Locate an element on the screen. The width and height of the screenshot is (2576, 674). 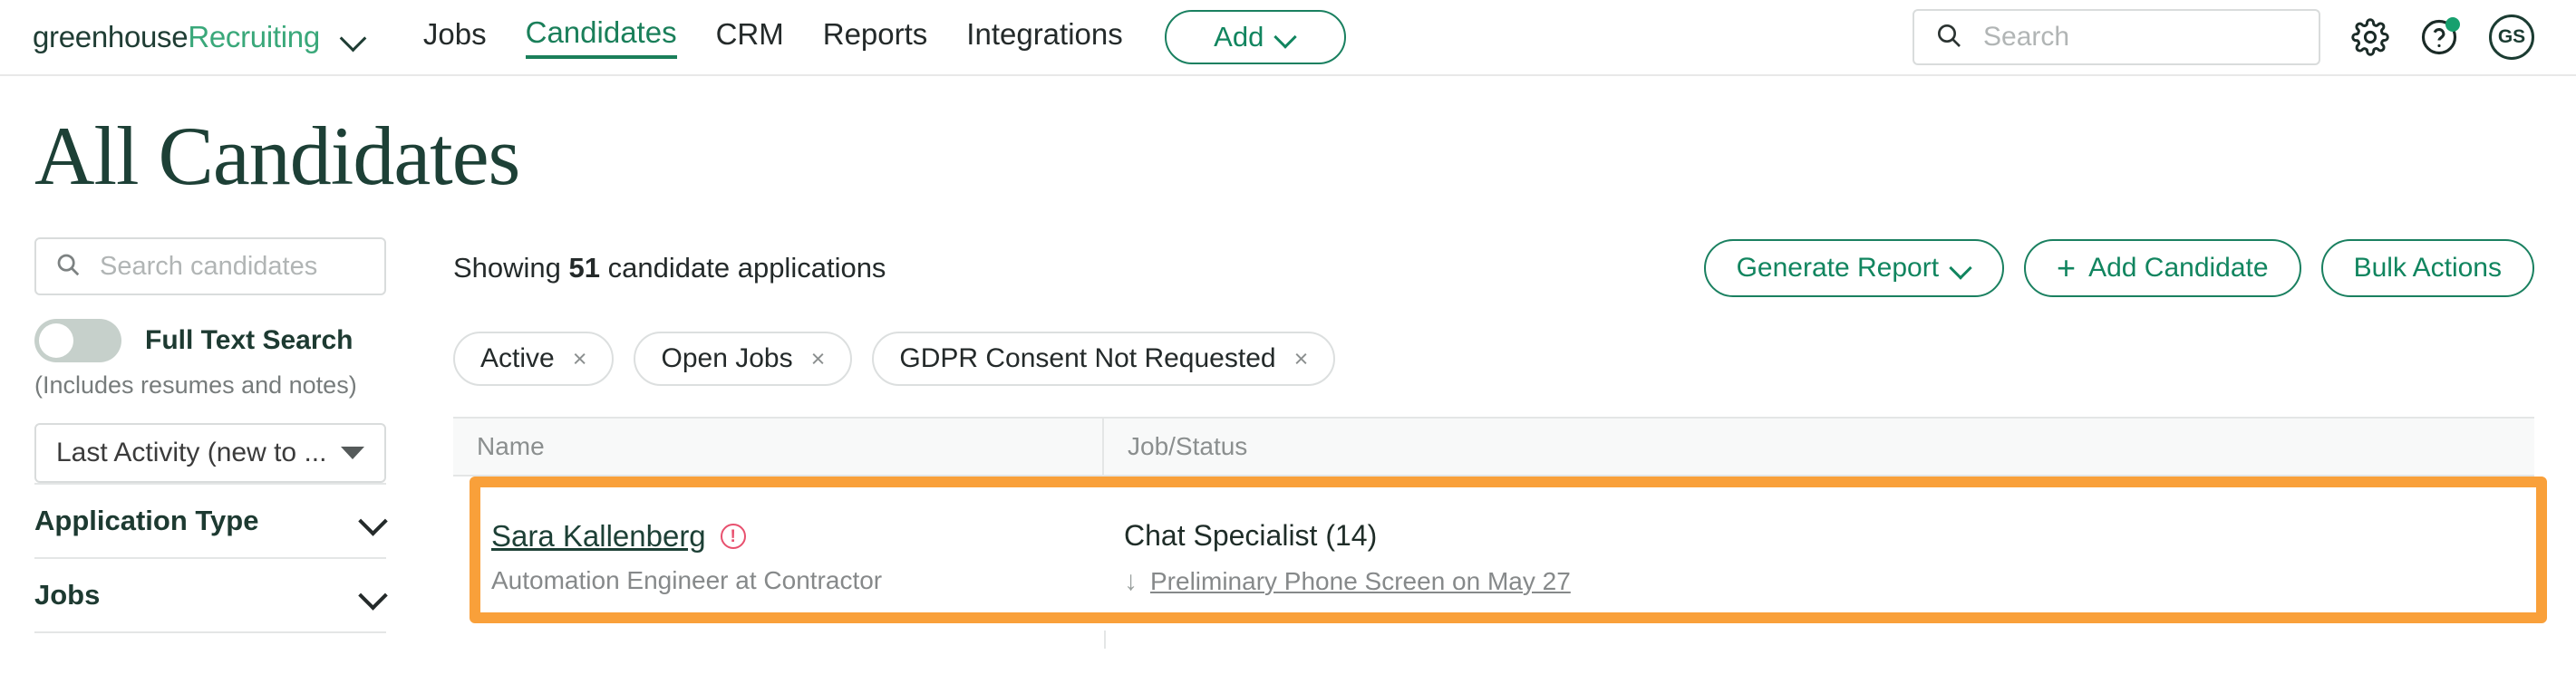
avatar: GS is located at coordinates (2511, 37).